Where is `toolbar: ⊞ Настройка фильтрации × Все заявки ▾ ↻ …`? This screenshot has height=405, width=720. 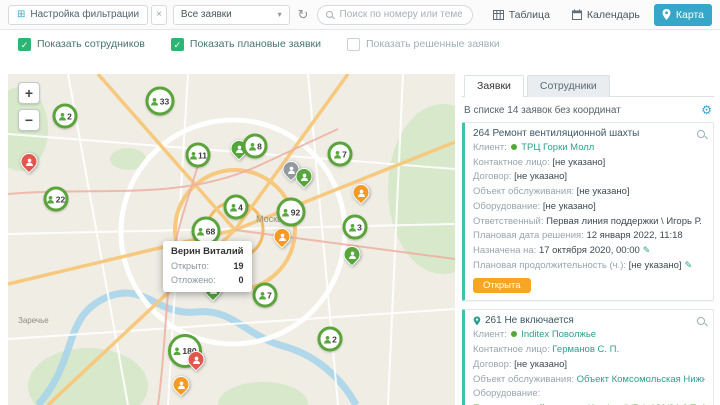
toolbar: ⊞ Настройка фильтрации × Все заявки ▾ ↻ … is located at coordinates (360, 15).